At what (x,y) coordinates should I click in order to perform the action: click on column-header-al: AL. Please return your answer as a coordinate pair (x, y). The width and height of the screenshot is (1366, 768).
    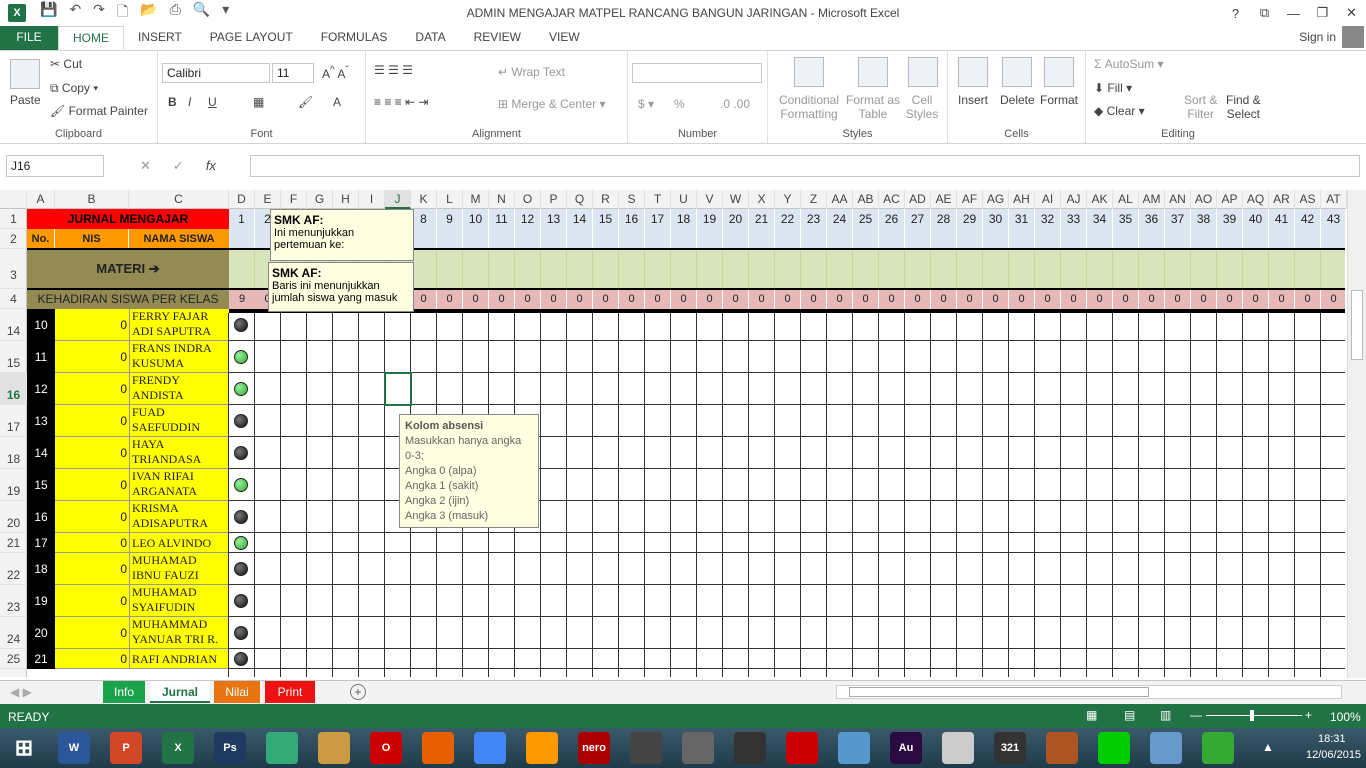
    Looking at the image, I should click on (1126, 199).